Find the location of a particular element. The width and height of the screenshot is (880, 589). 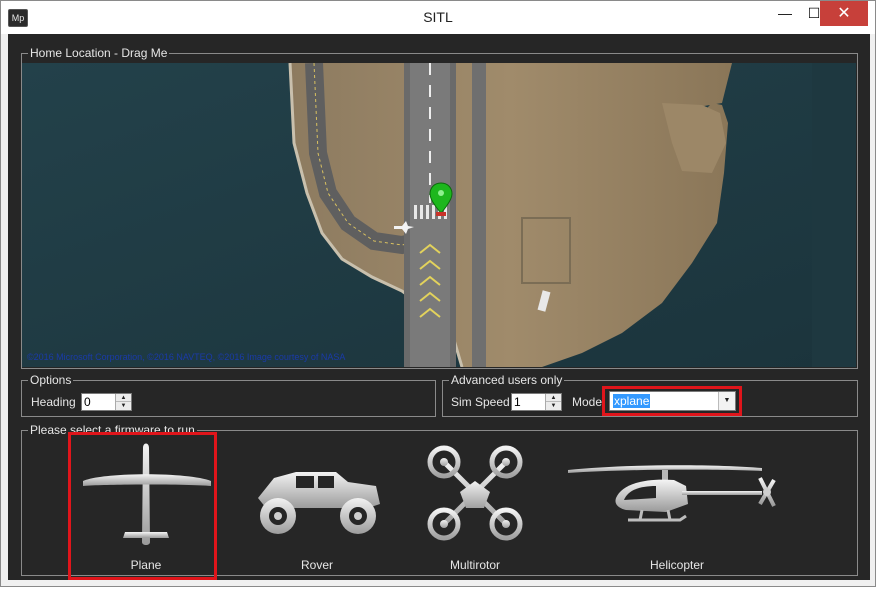

heading-stepper-arrows: ▲ ▼ is located at coordinates (123, 402).